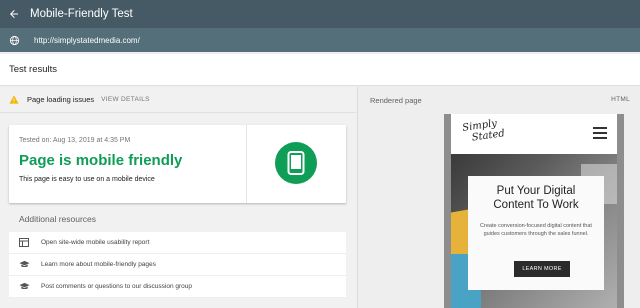 The height and width of the screenshot is (308, 640). Describe the element at coordinates (542, 269) in the screenshot. I see `learn-more-button: LEARN MORE` at that location.